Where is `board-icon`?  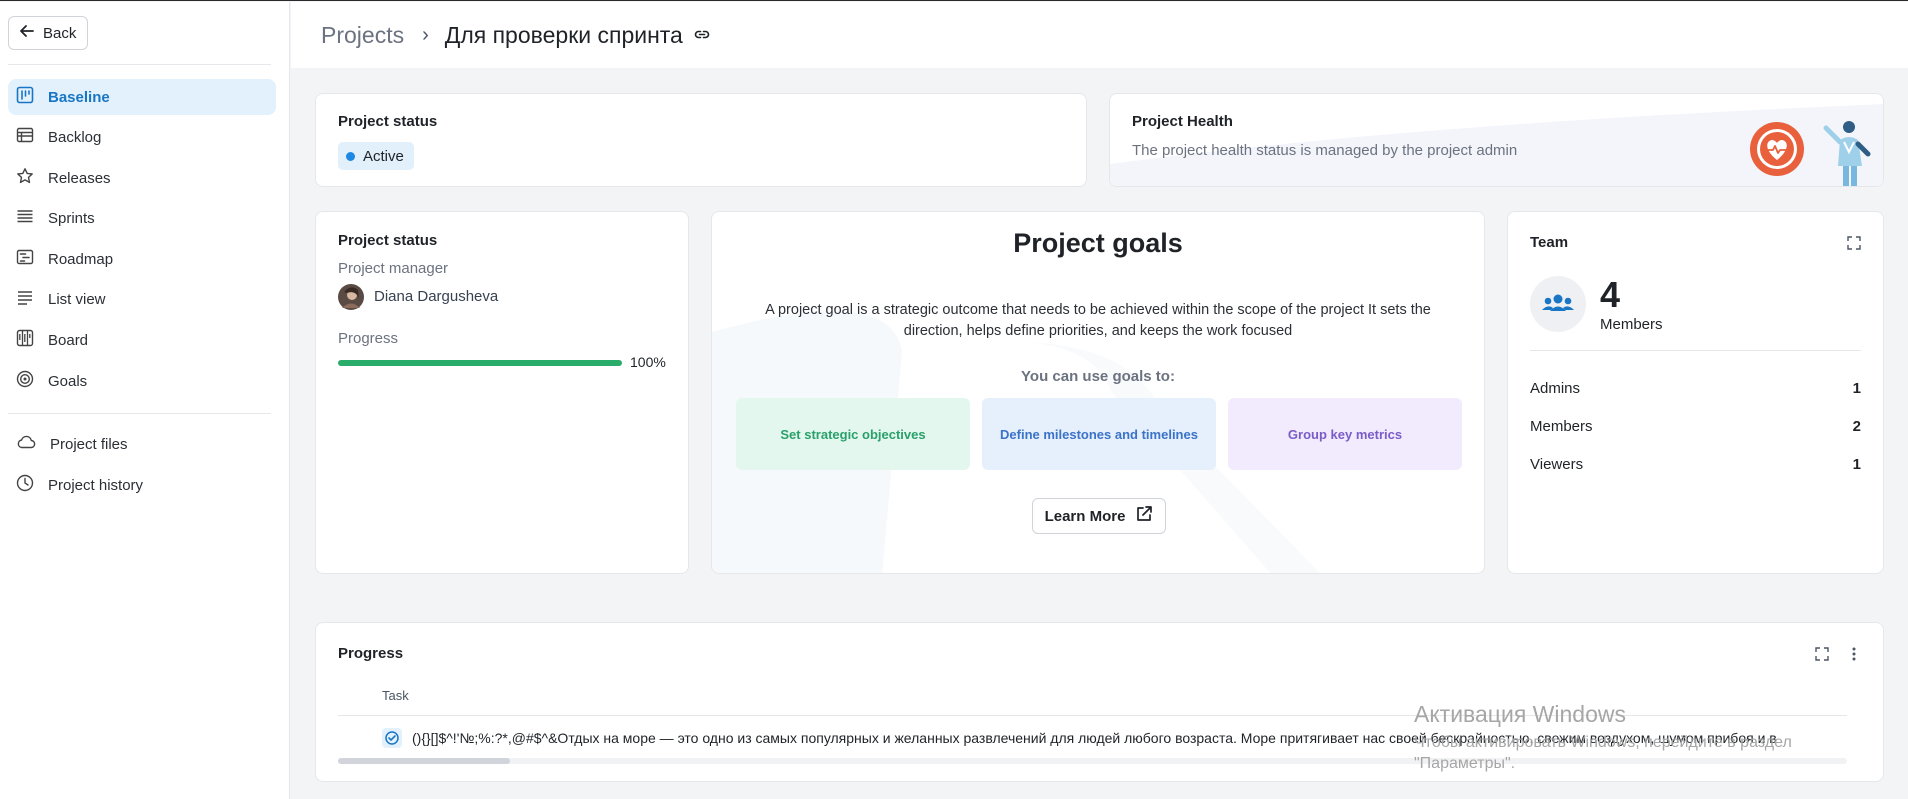
board-icon is located at coordinates (25, 340).